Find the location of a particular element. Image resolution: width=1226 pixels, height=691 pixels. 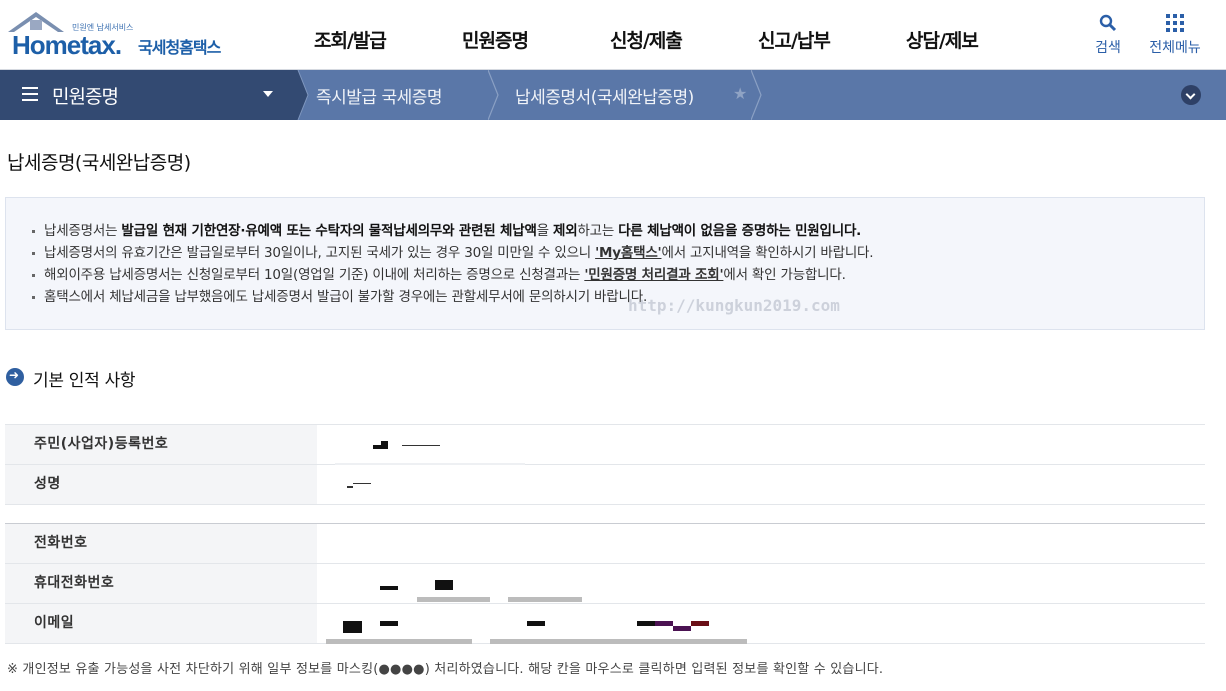

nav-item-inquiry: 조회/발급 is located at coordinates (374, 39).